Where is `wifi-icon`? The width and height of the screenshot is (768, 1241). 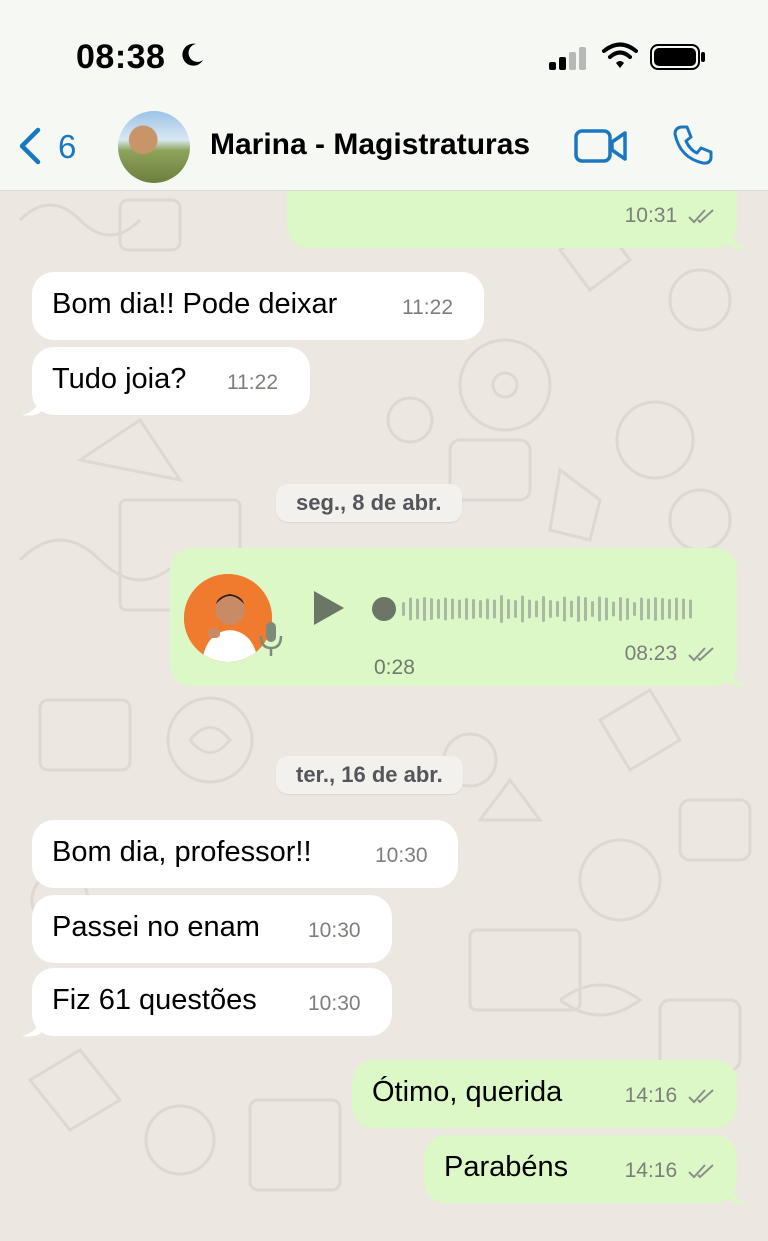
wifi-icon is located at coordinates (620, 55).